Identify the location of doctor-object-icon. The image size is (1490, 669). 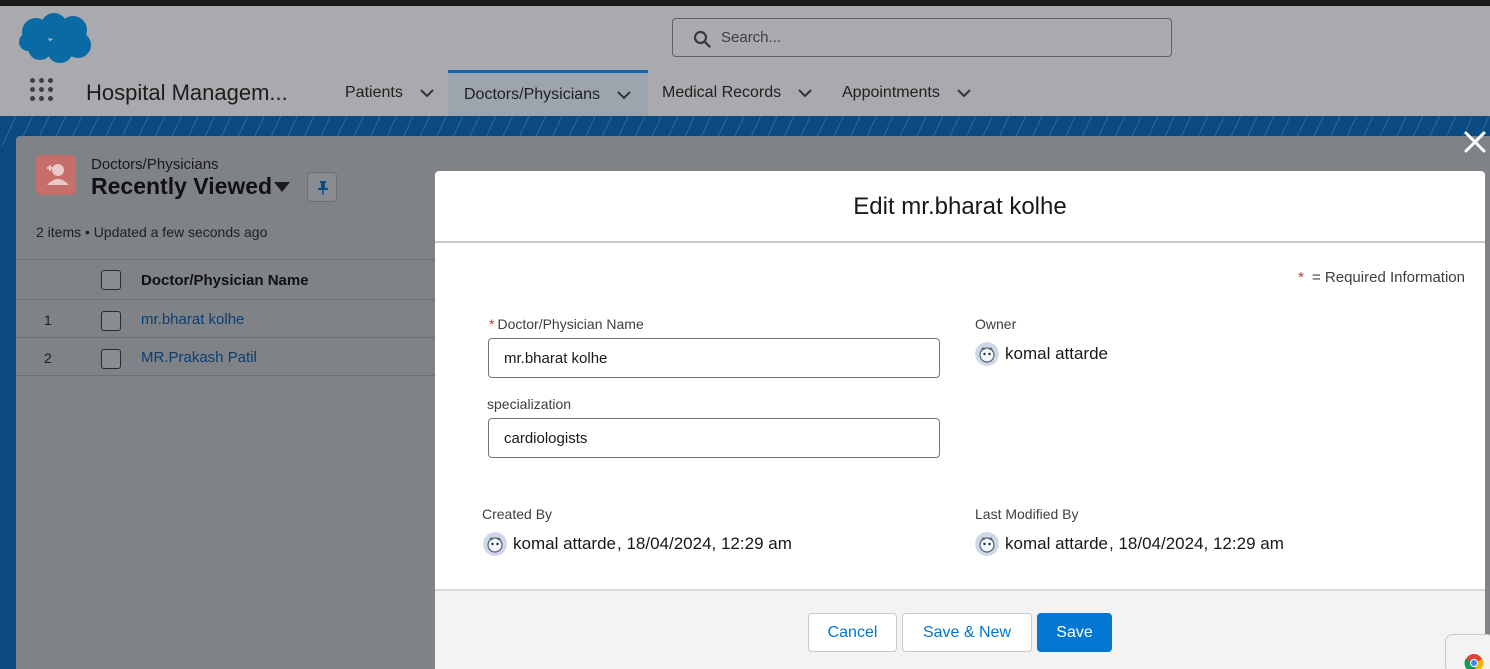
(56, 175).